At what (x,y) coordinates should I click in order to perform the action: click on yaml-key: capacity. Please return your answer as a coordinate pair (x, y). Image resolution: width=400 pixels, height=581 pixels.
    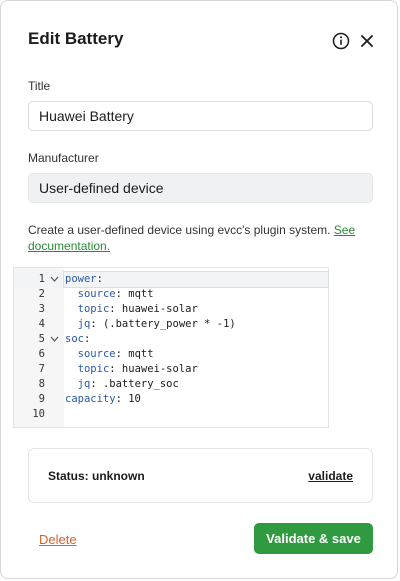
    Looking at the image, I should click on (90, 399).